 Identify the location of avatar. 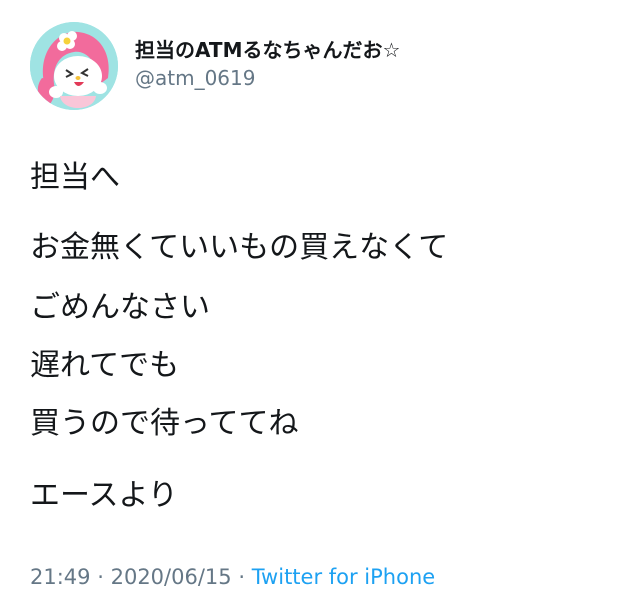
(74, 66).